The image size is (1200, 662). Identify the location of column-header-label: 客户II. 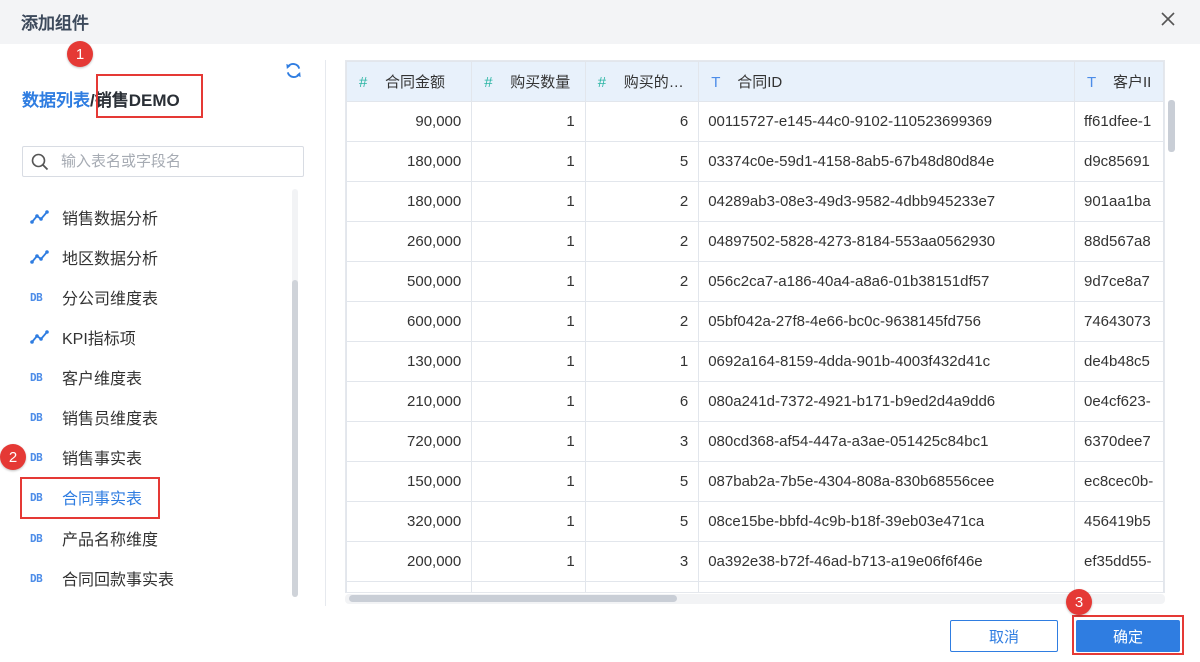
(1132, 82).